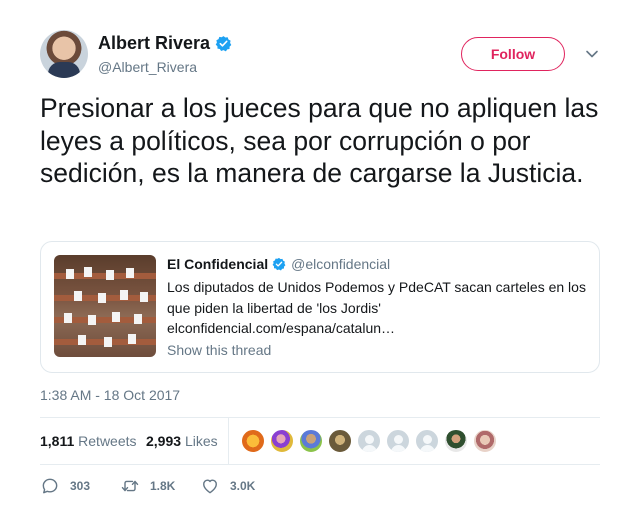 The height and width of the screenshot is (526, 640). I want to click on likes-count: 2,993, so click(164, 441).